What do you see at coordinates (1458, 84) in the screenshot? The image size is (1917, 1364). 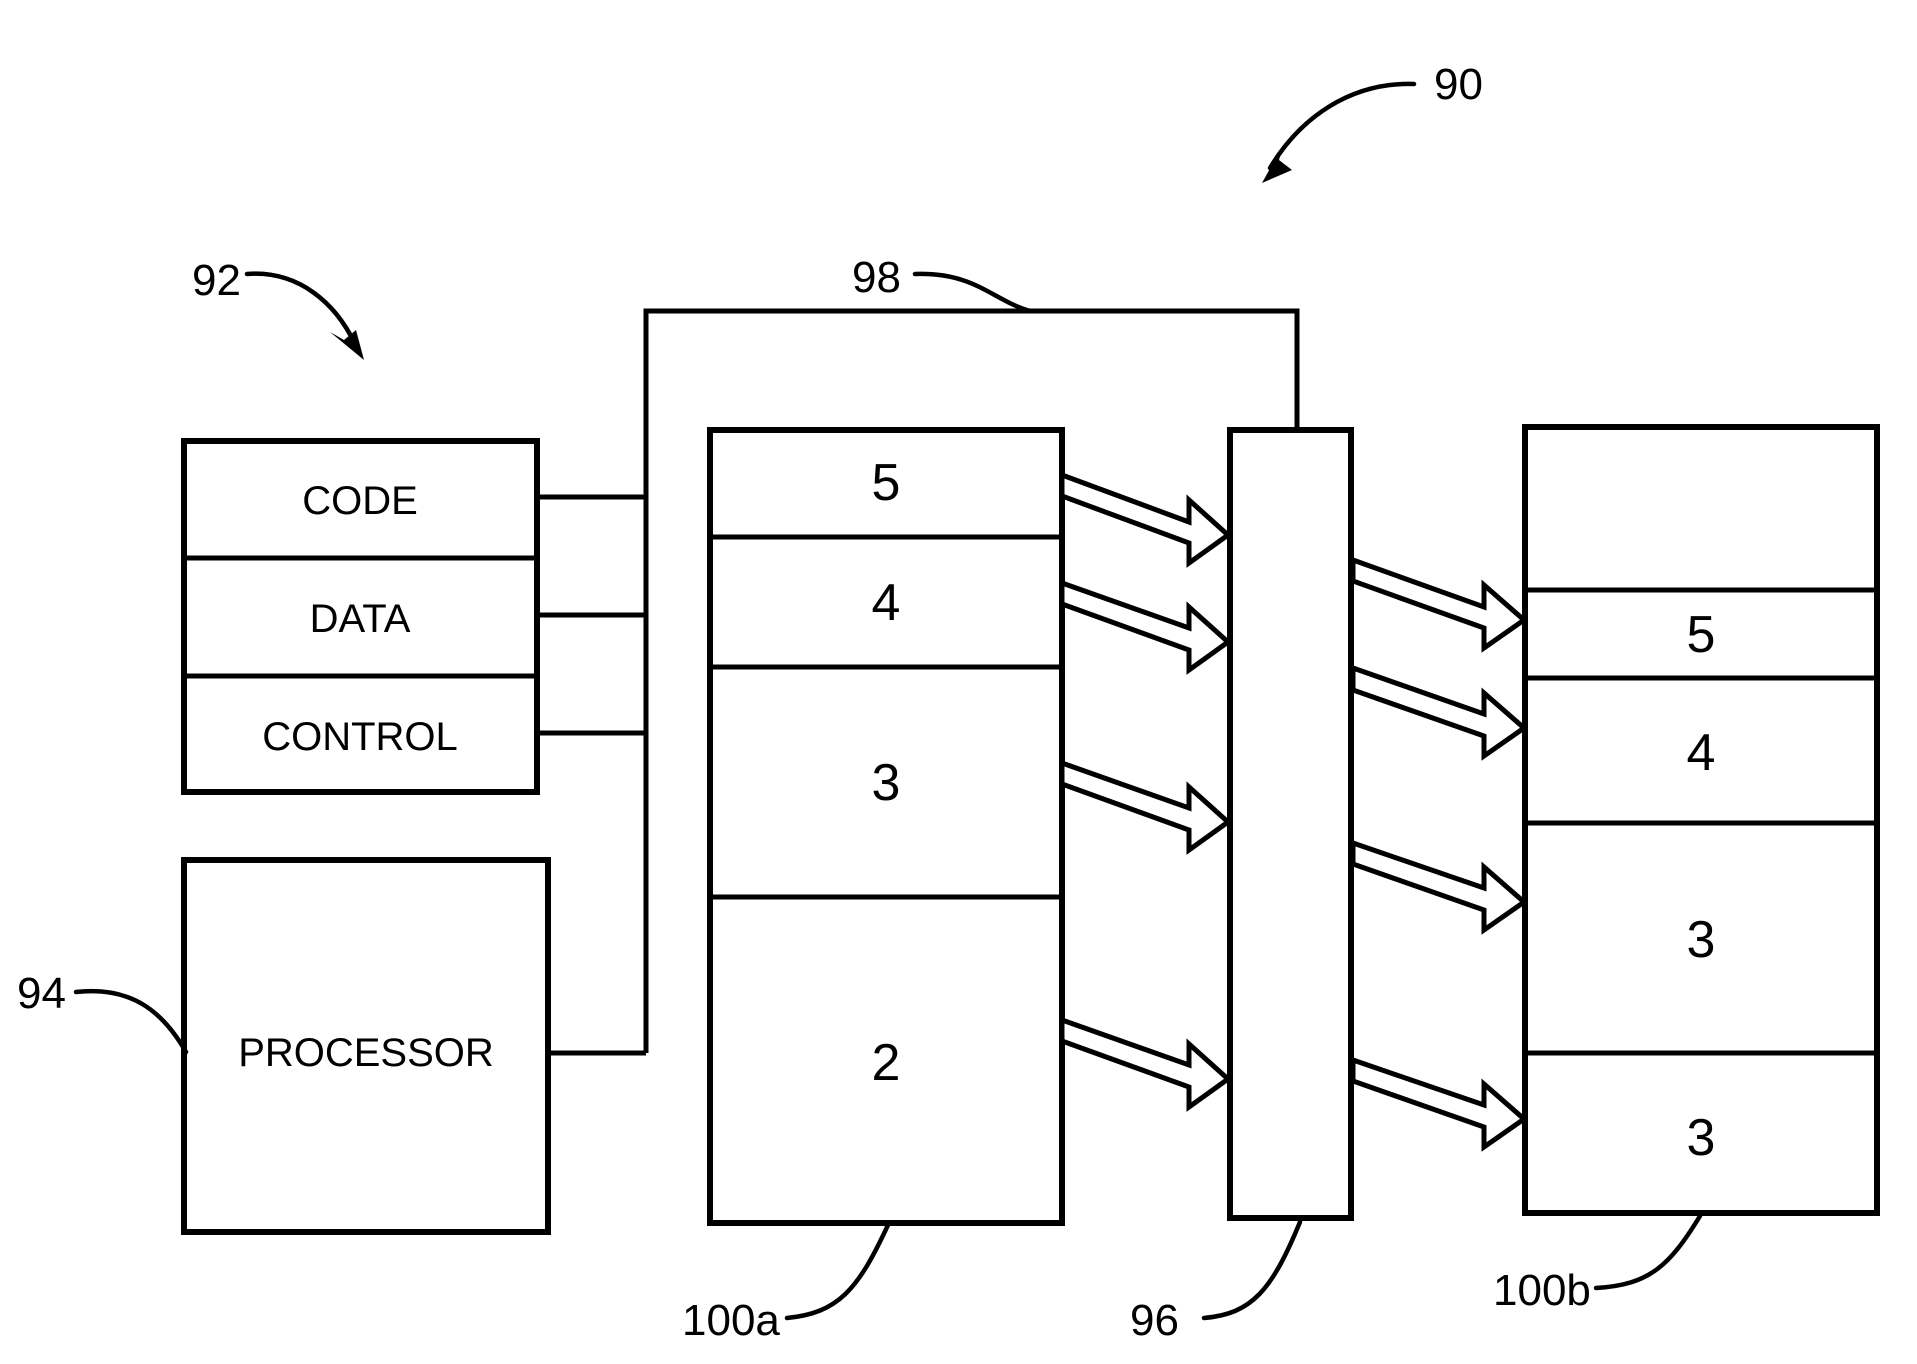 I see `ref-label-90: 90` at bounding box center [1458, 84].